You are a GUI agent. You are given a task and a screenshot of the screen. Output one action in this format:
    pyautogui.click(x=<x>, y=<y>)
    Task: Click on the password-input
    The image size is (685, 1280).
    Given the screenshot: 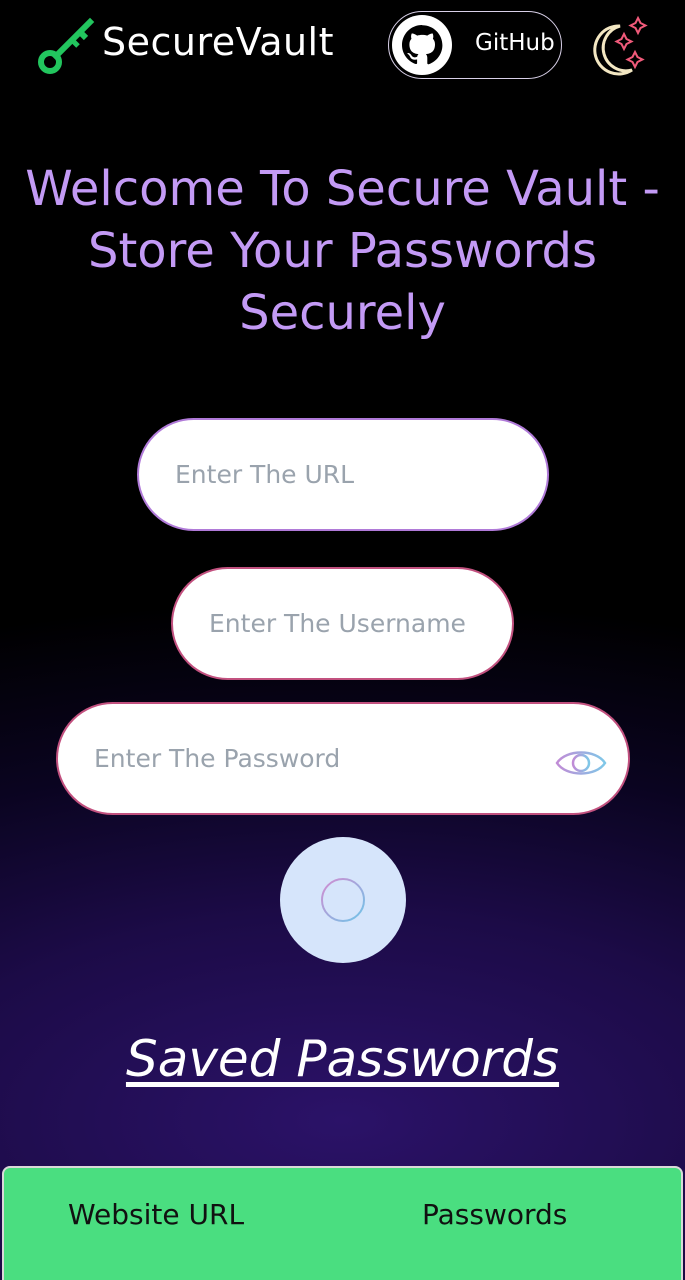 What is the action you would take?
    pyautogui.click(x=343, y=758)
    